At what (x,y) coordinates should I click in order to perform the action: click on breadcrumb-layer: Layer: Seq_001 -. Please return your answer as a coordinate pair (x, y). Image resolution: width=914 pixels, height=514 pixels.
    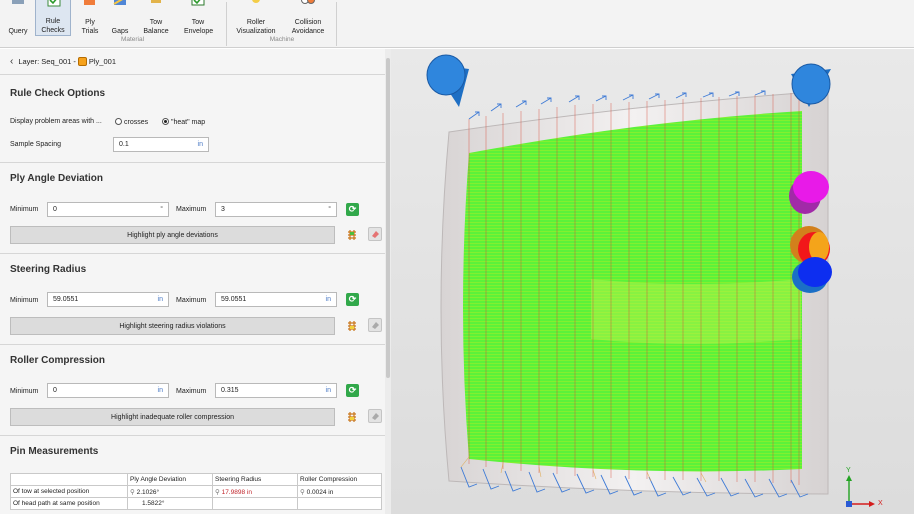
    Looking at the image, I should click on (47, 61).